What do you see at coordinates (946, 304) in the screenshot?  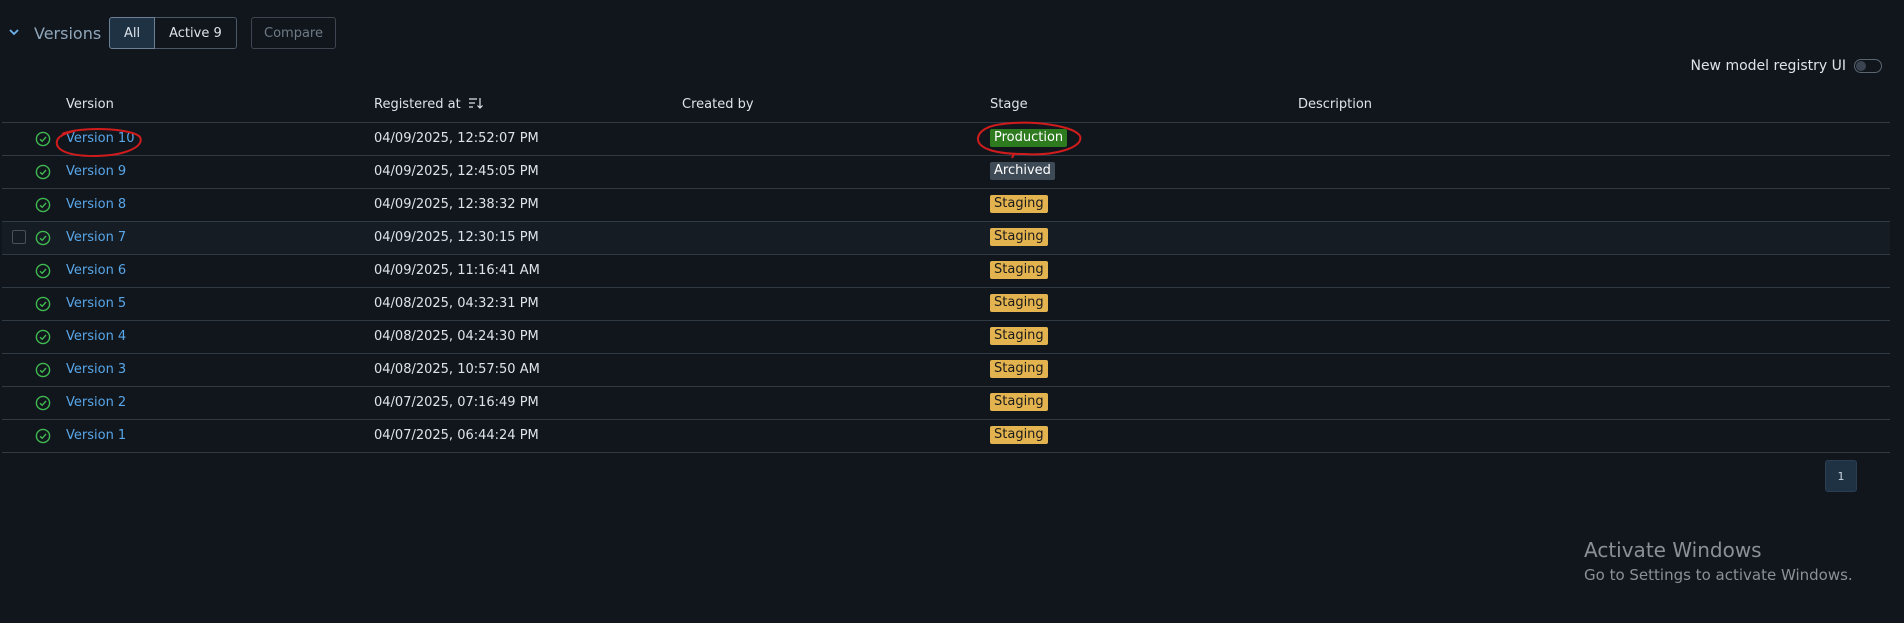 I see `table-row: Version 5 04/08/2025, 04:32:31 PM Staging` at bounding box center [946, 304].